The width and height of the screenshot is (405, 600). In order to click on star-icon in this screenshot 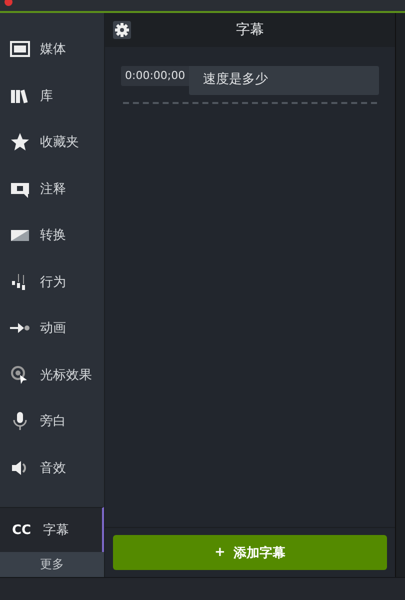, I will do `click(20, 142)`.